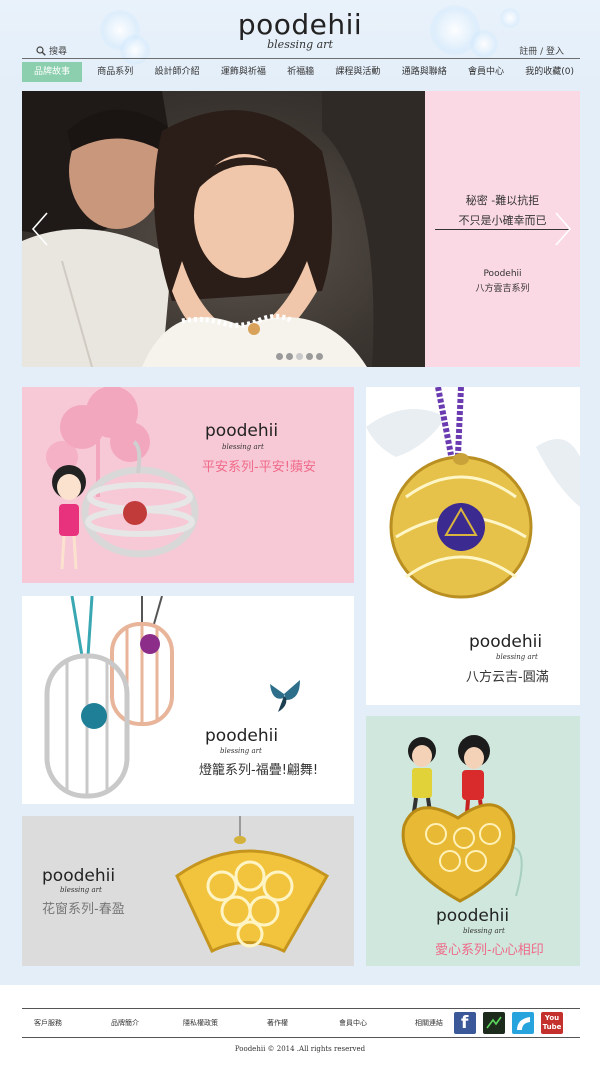 The image size is (600, 1069). Describe the element at coordinates (502, 274) in the screenshot. I see `hero-brand: Poodehii` at that location.